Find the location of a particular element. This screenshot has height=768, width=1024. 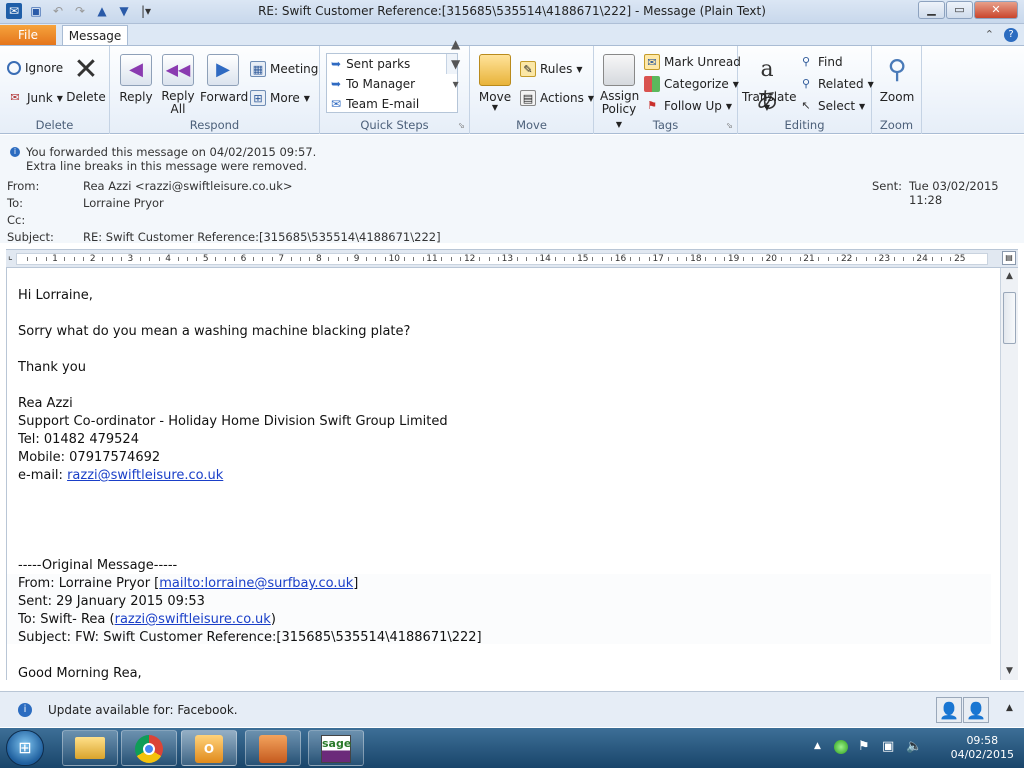

tray-network-icon: ▣ is located at coordinates (888, 746).